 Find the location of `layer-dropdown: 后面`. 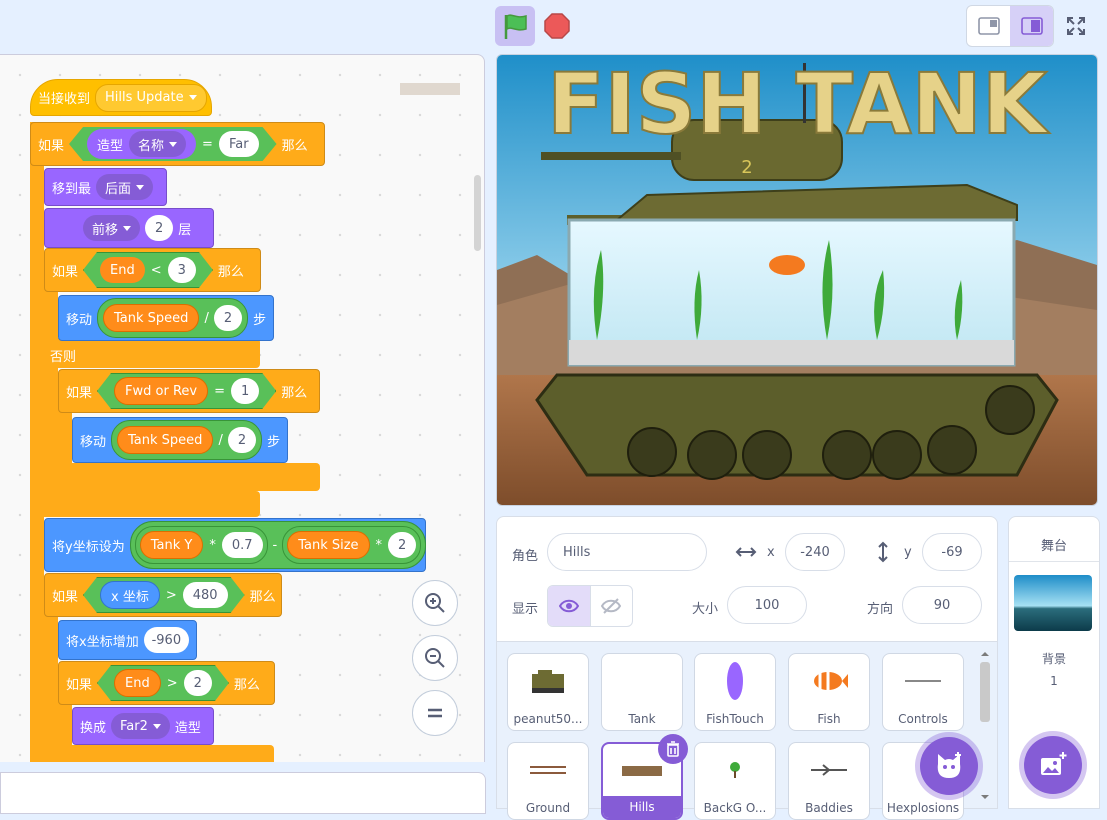

layer-dropdown: 后面 is located at coordinates (125, 187).